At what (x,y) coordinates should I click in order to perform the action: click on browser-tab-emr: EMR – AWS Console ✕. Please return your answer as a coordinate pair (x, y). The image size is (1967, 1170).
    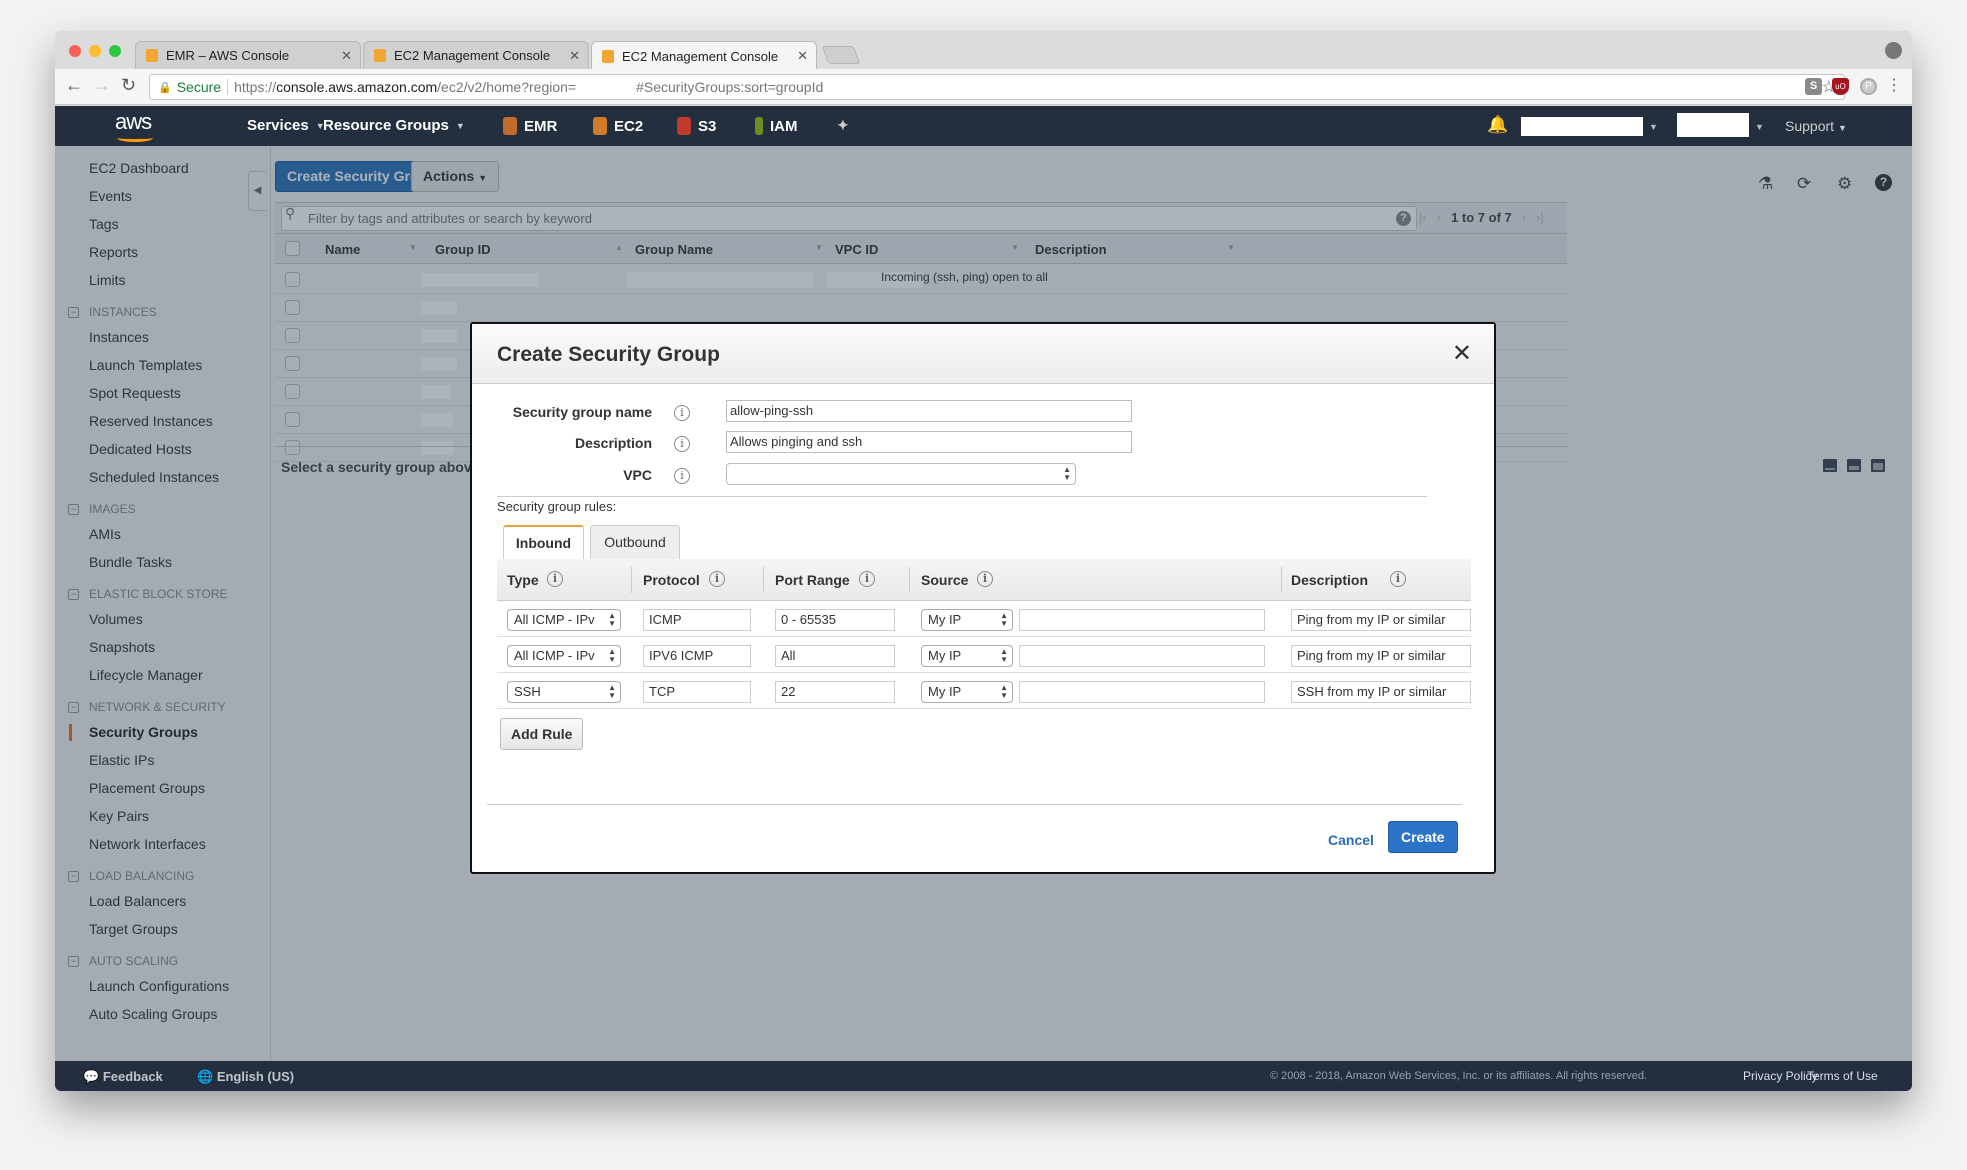
    Looking at the image, I should click on (248, 55).